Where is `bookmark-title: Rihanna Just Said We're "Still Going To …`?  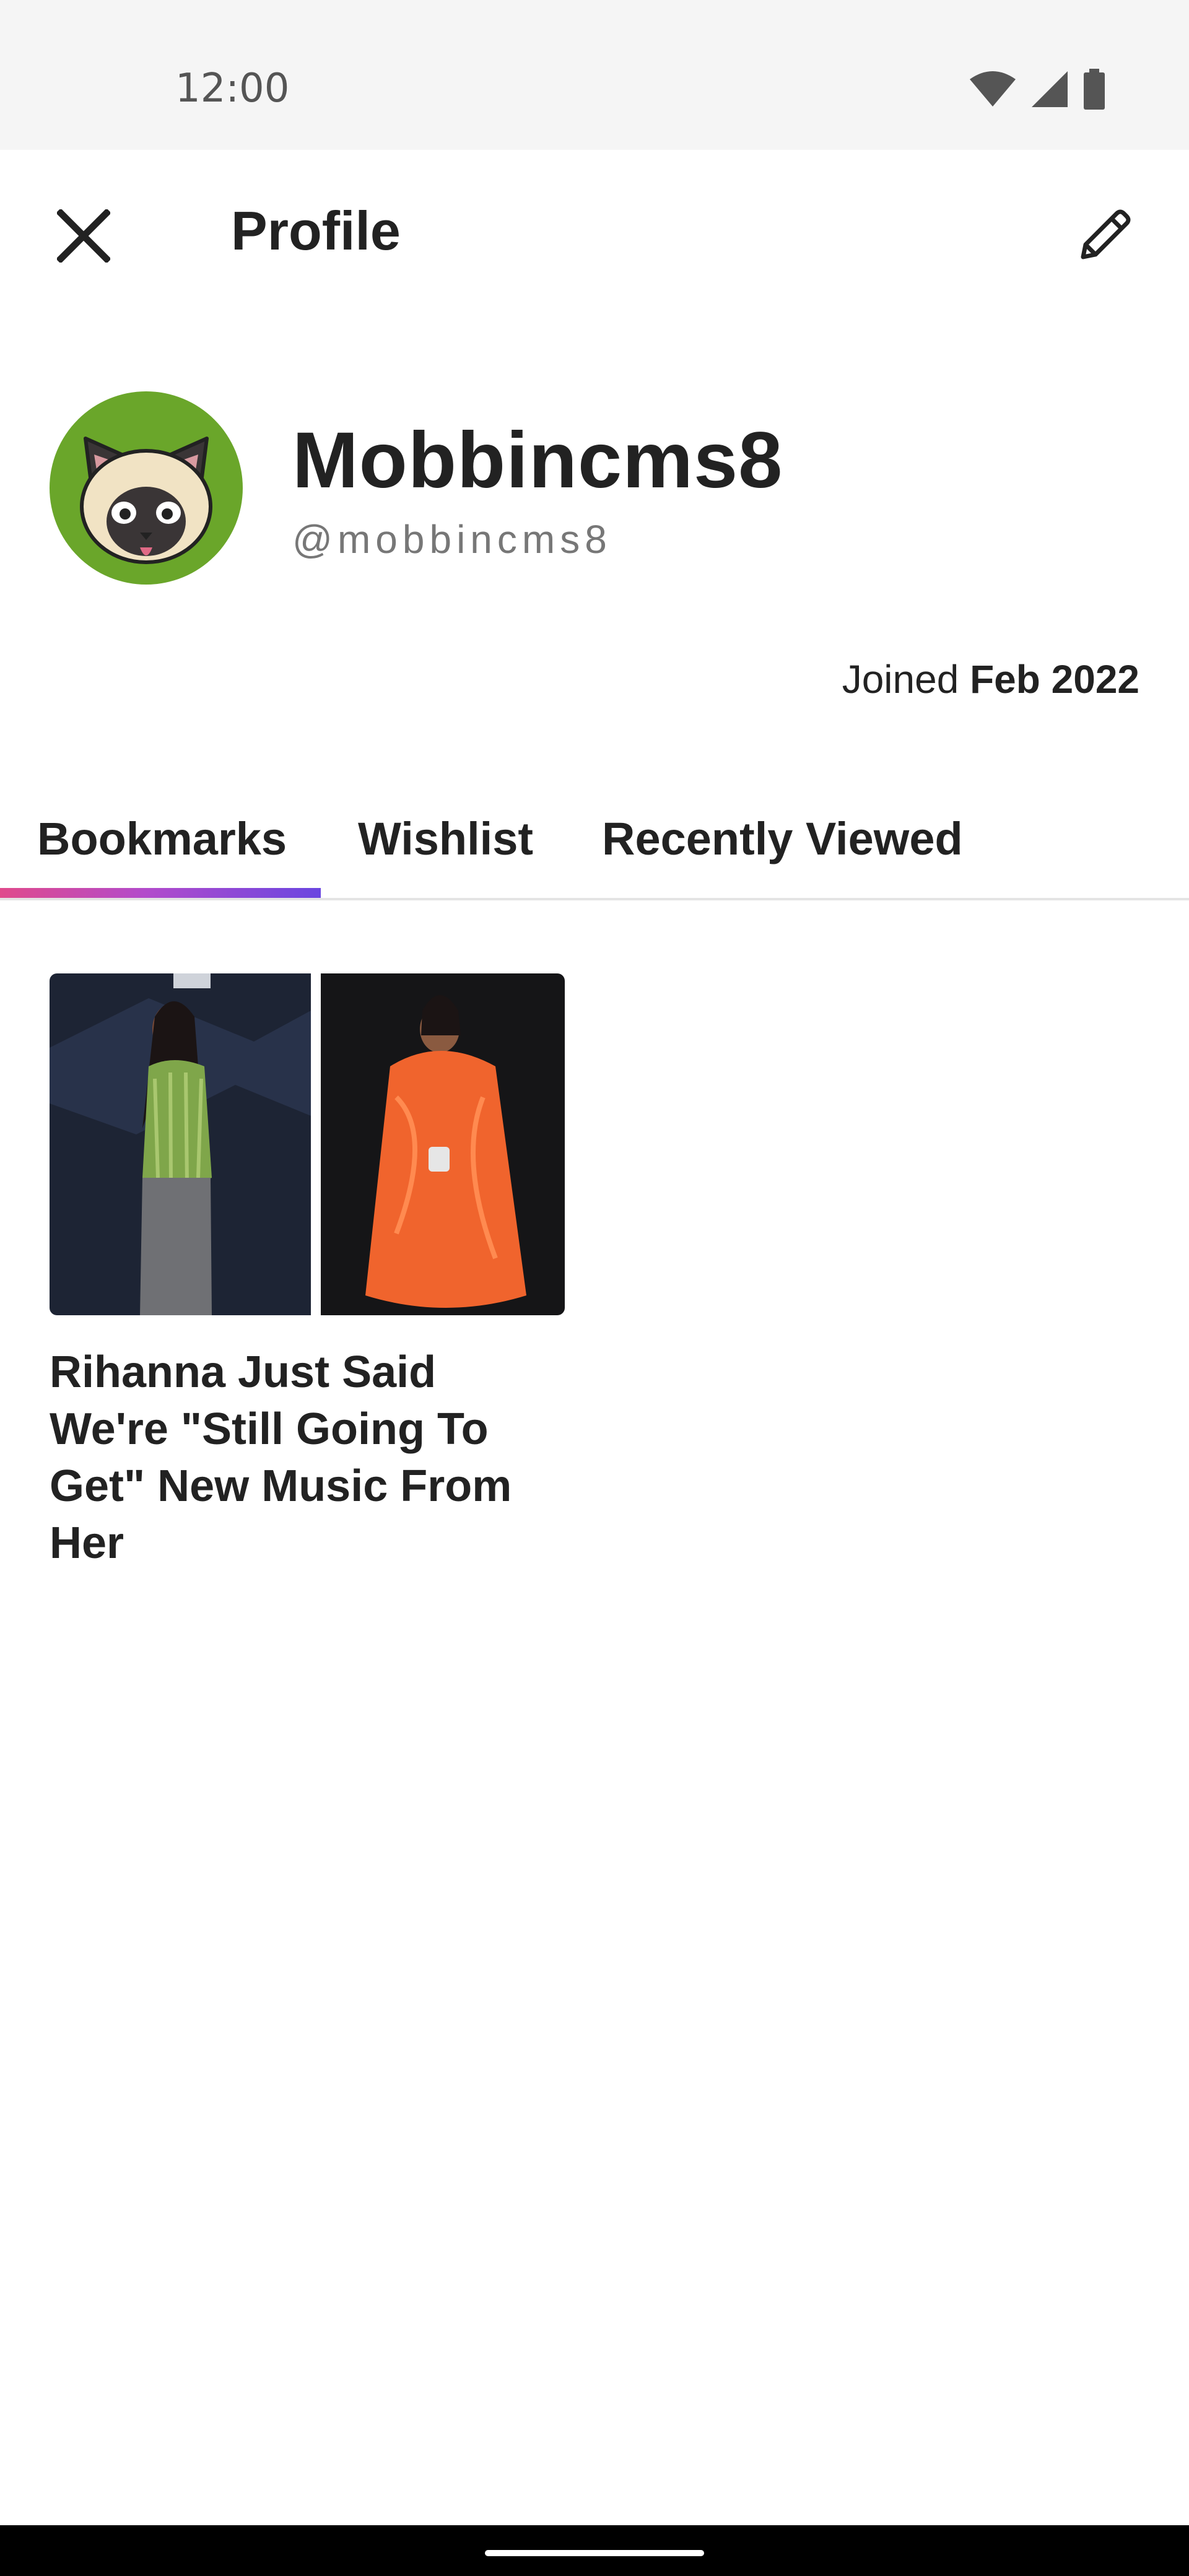 bookmark-title: Rihanna Just Said We're "Still Going To … is located at coordinates (303, 1458).